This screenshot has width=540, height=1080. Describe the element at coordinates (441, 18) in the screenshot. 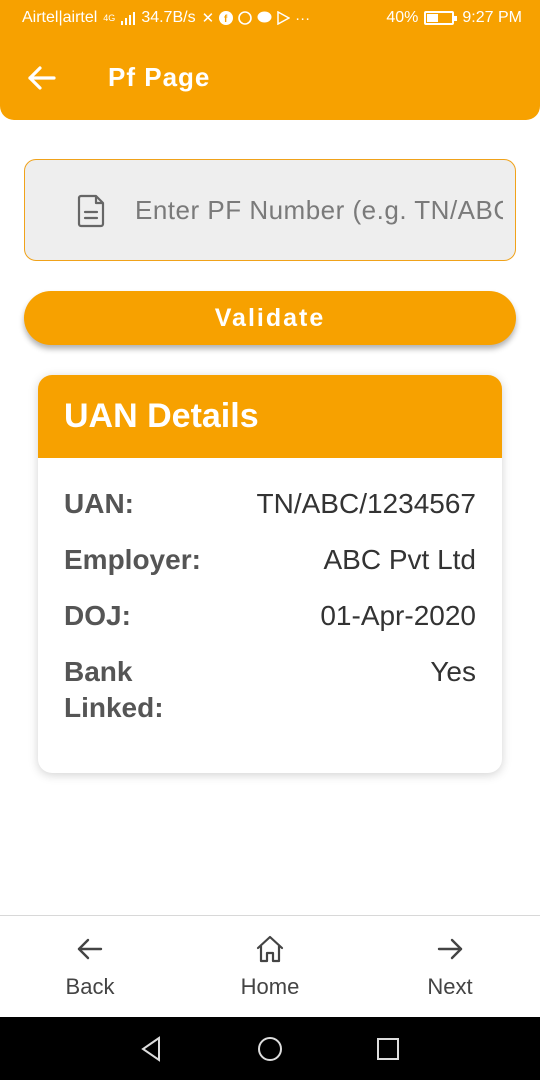

I see `battery-icon` at that location.